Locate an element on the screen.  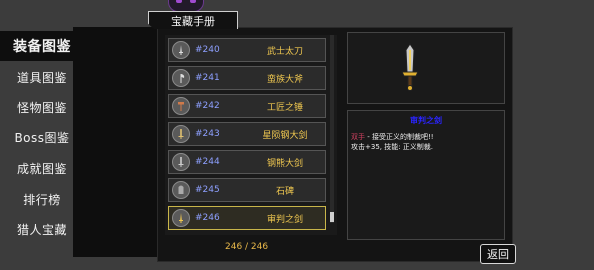
item-detail is located at coordinates (426, 175).